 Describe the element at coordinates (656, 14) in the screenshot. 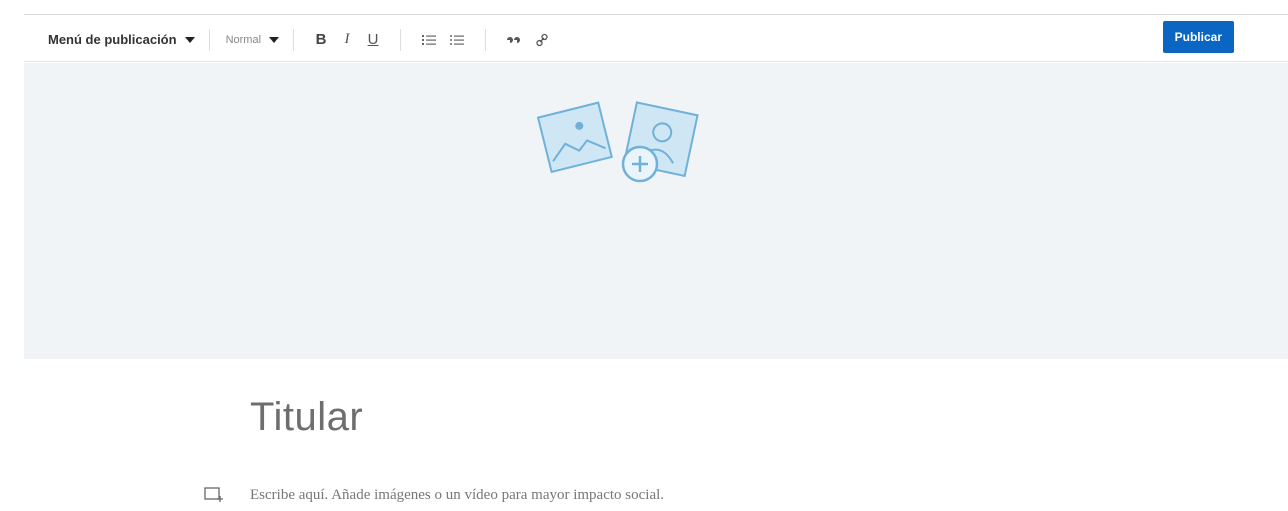

I see `top-divider` at that location.